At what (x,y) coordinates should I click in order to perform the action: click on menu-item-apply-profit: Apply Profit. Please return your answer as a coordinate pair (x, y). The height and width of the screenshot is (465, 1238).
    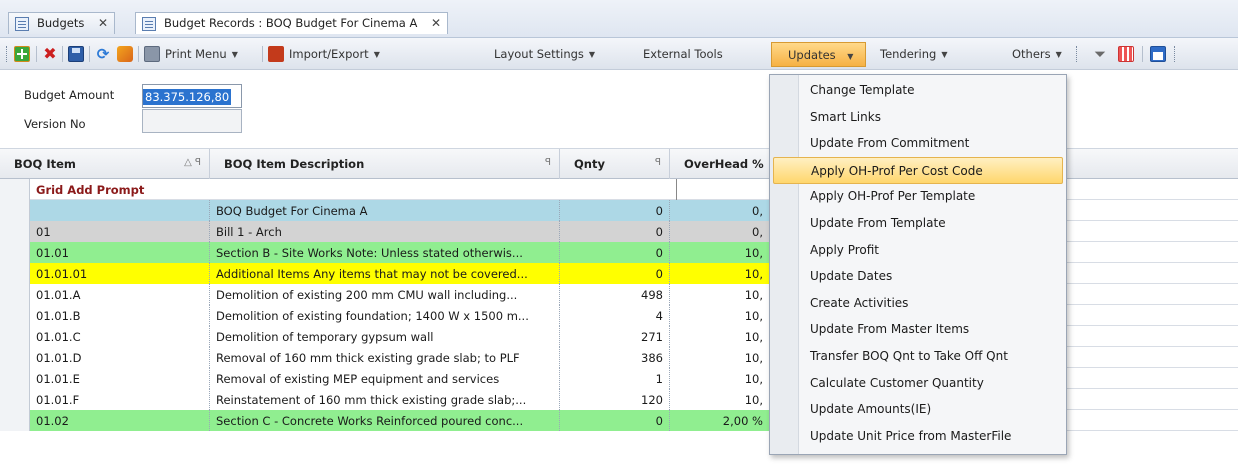
    Looking at the image, I should click on (918, 250).